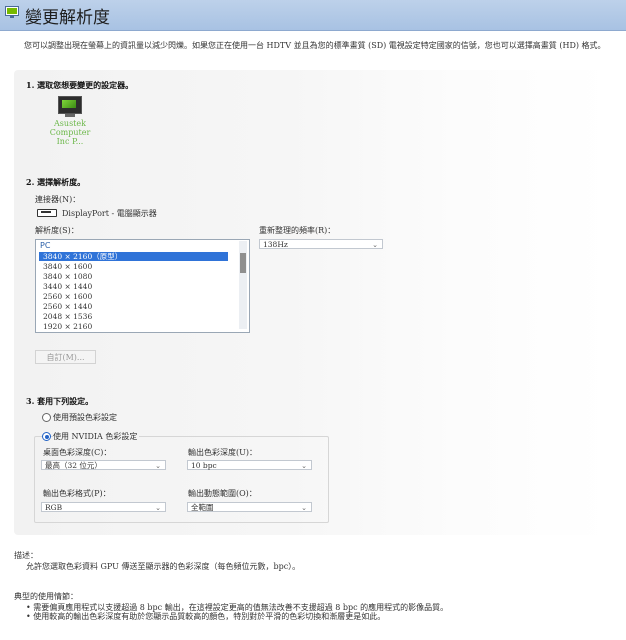 This screenshot has height=640, width=626. I want to click on dynamic-range-label: 輸出動態範圍(O)：, so click(222, 493).